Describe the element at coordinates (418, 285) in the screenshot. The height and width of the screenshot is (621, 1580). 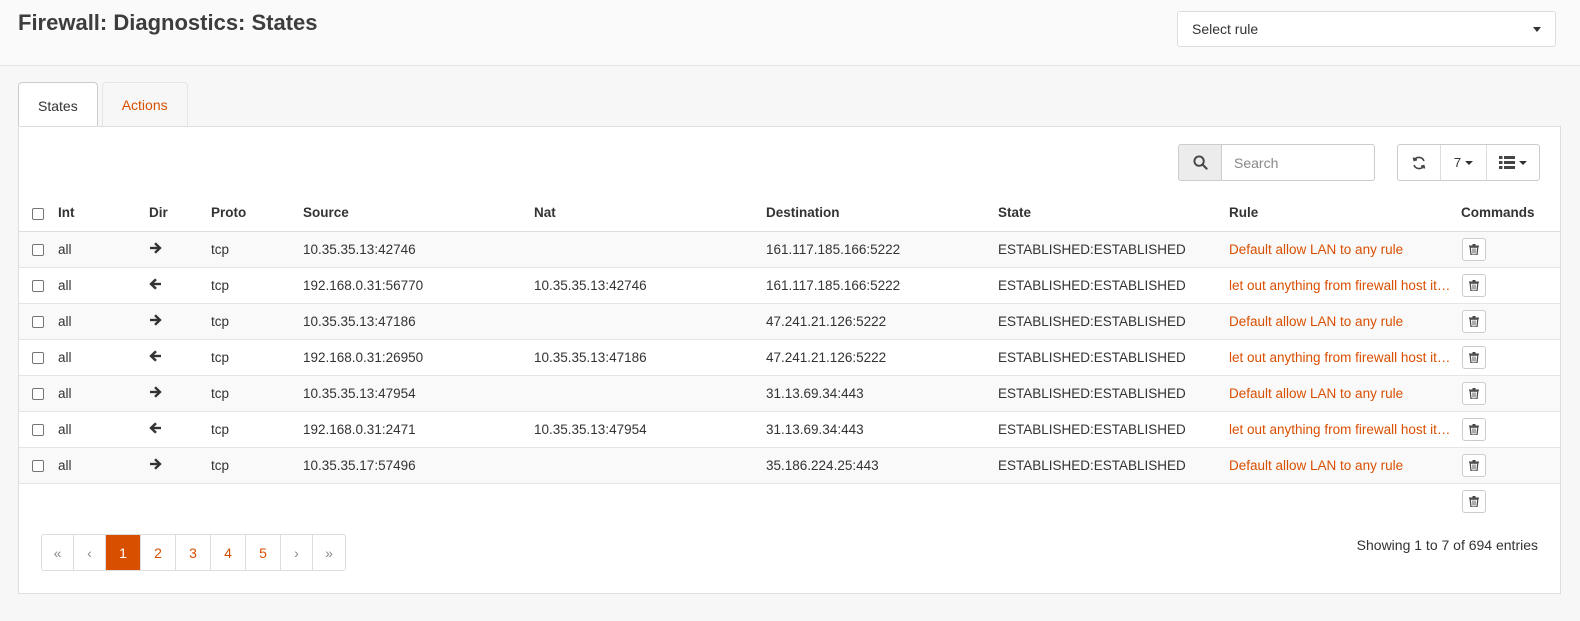
I see `cell-source: 192.168.0.31:56770` at that location.